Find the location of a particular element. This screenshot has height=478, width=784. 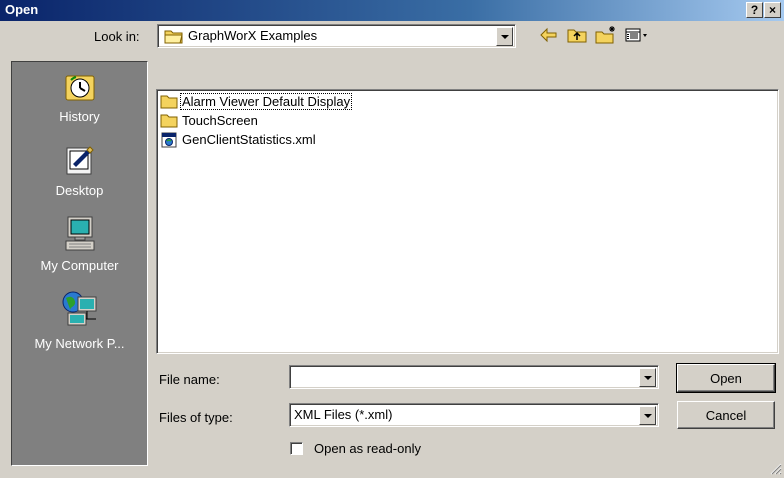

back-arrow-icon is located at coordinates (549, 35).